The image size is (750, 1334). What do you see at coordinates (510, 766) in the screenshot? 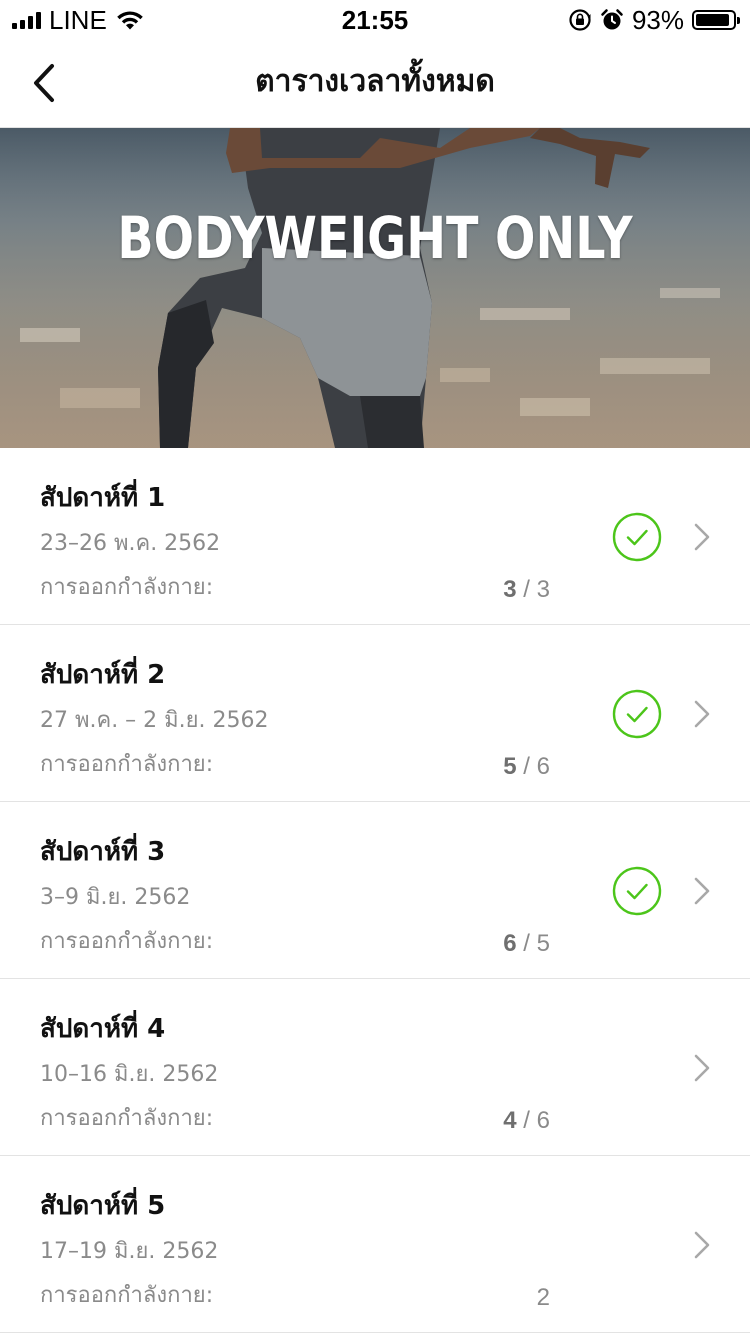
I see `workouts-done: 5` at bounding box center [510, 766].